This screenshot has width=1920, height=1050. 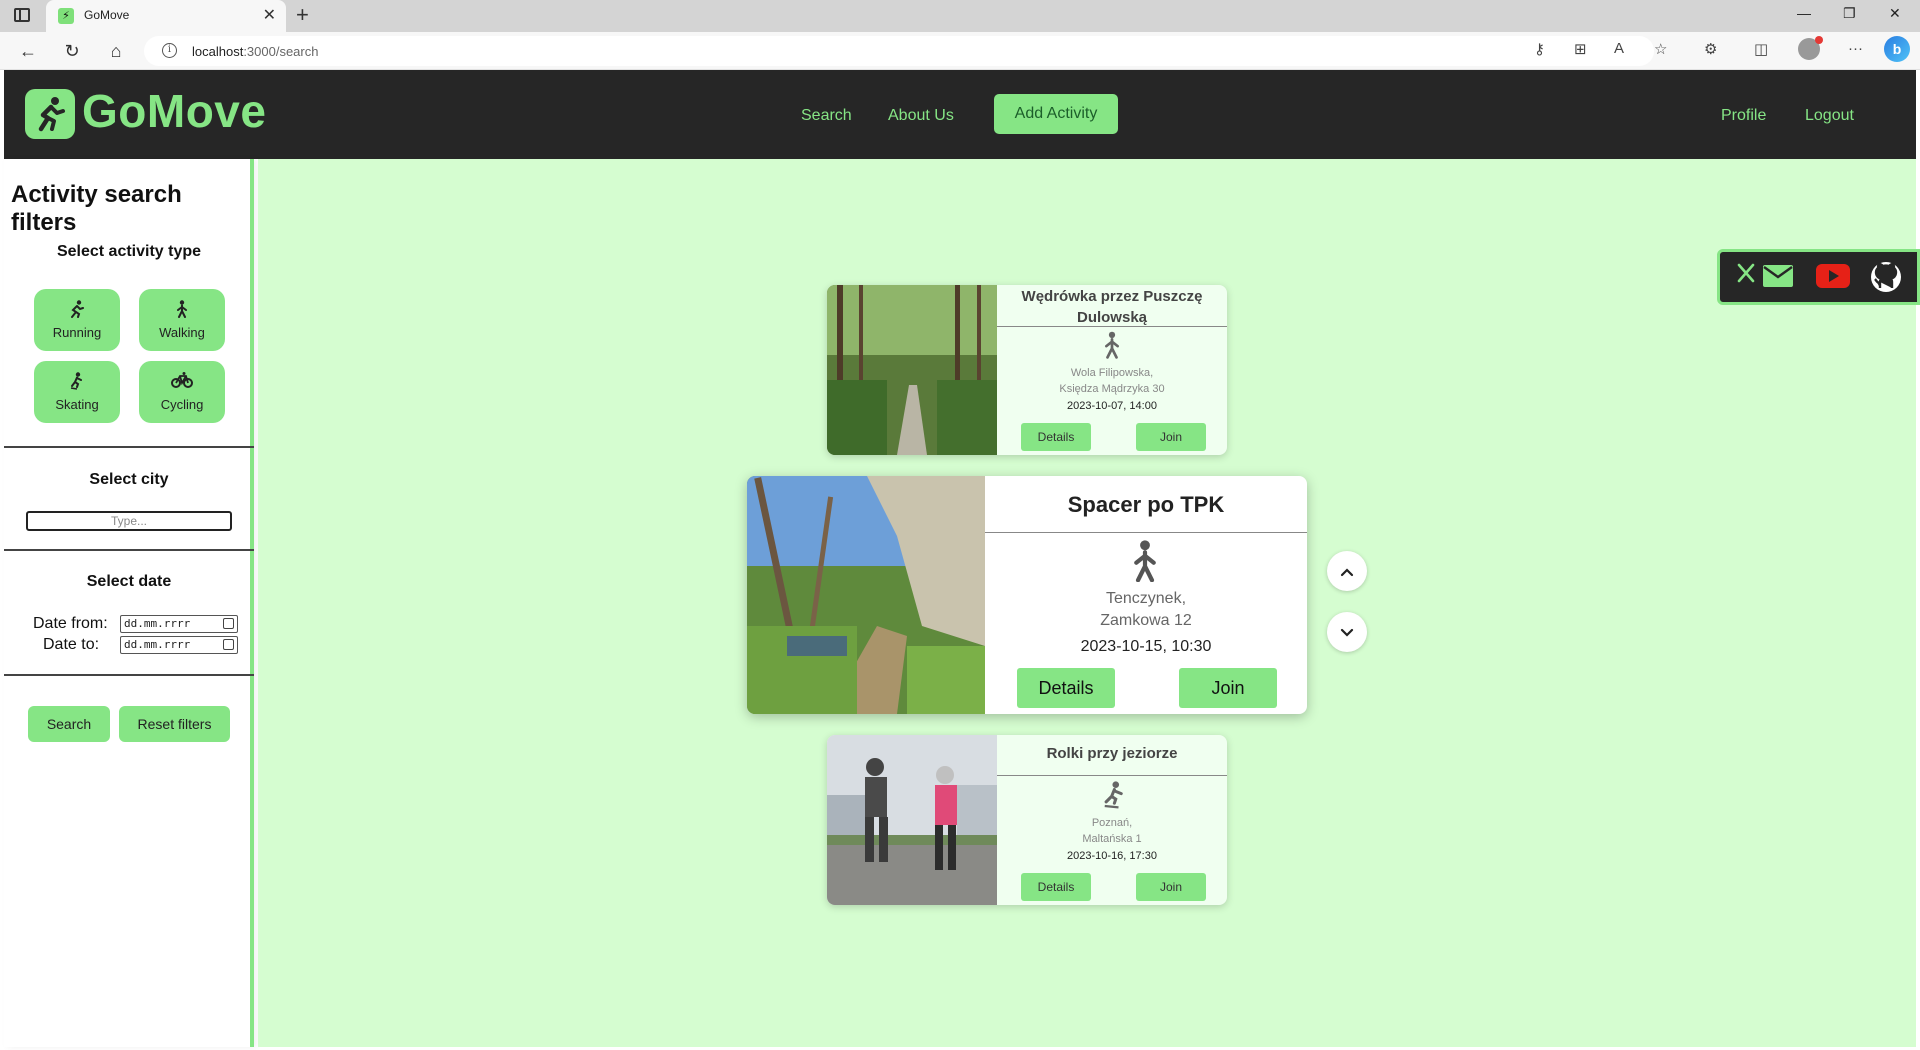 What do you see at coordinates (182, 332) in the screenshot?
I see `filter-walking-label: Walking` at bounding box center [182, 332].